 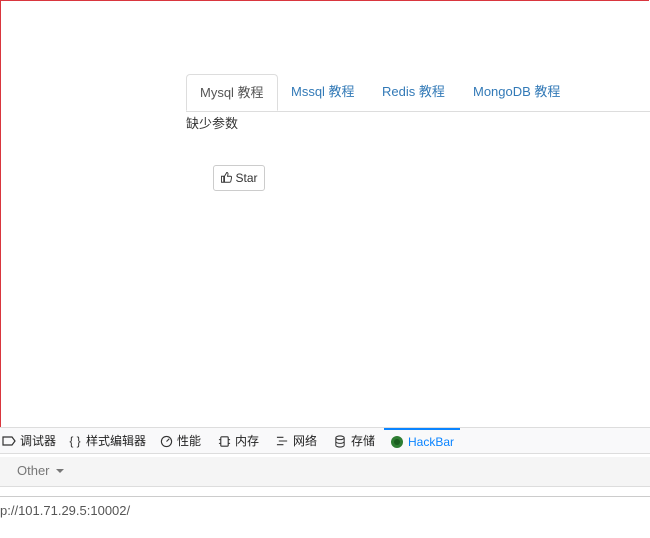 I want to click on devtools-toolbar: 调试器 { } 样式编辑器 性能 内存 网络 存储 HackBar, so click(x=325, y=440).